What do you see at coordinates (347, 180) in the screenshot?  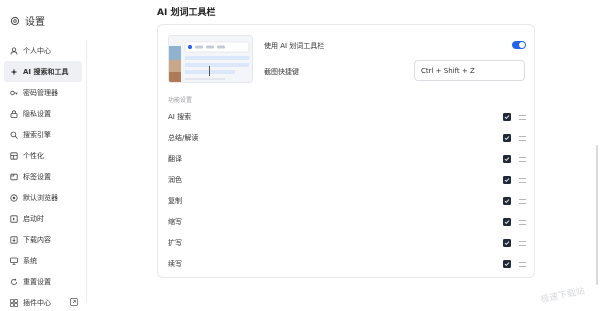 I see `feature-row-polish: 润色` at bounding box center [347, 180].